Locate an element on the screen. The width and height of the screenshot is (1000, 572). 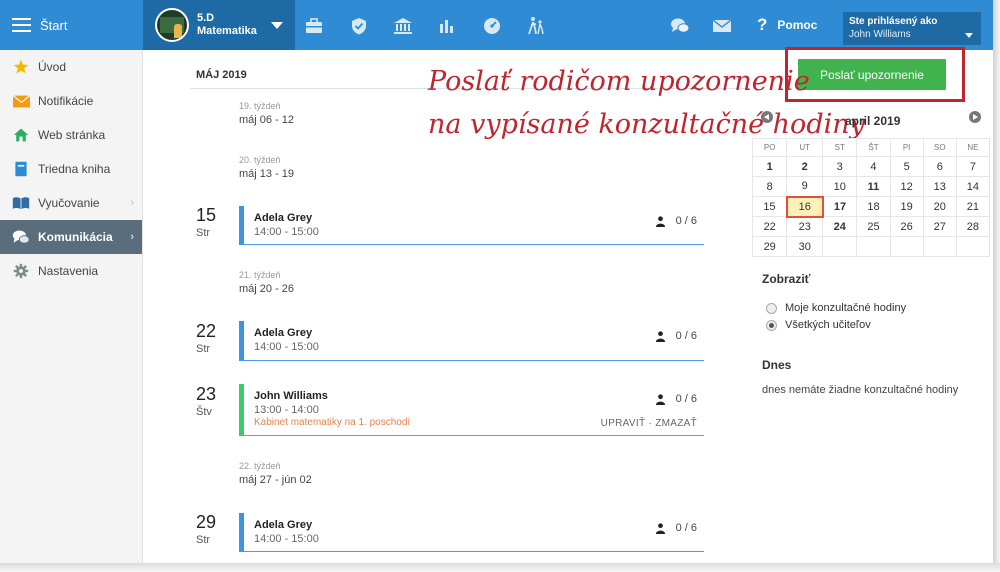
edit-button: UPRAVIŤ is located at coordinates (623, 423).